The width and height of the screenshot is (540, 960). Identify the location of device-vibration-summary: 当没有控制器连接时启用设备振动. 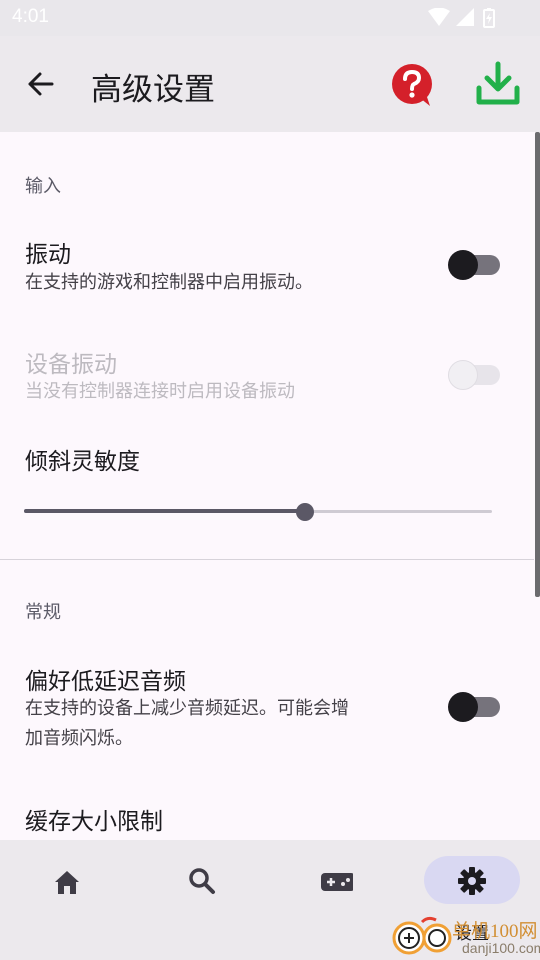
(160, 391).